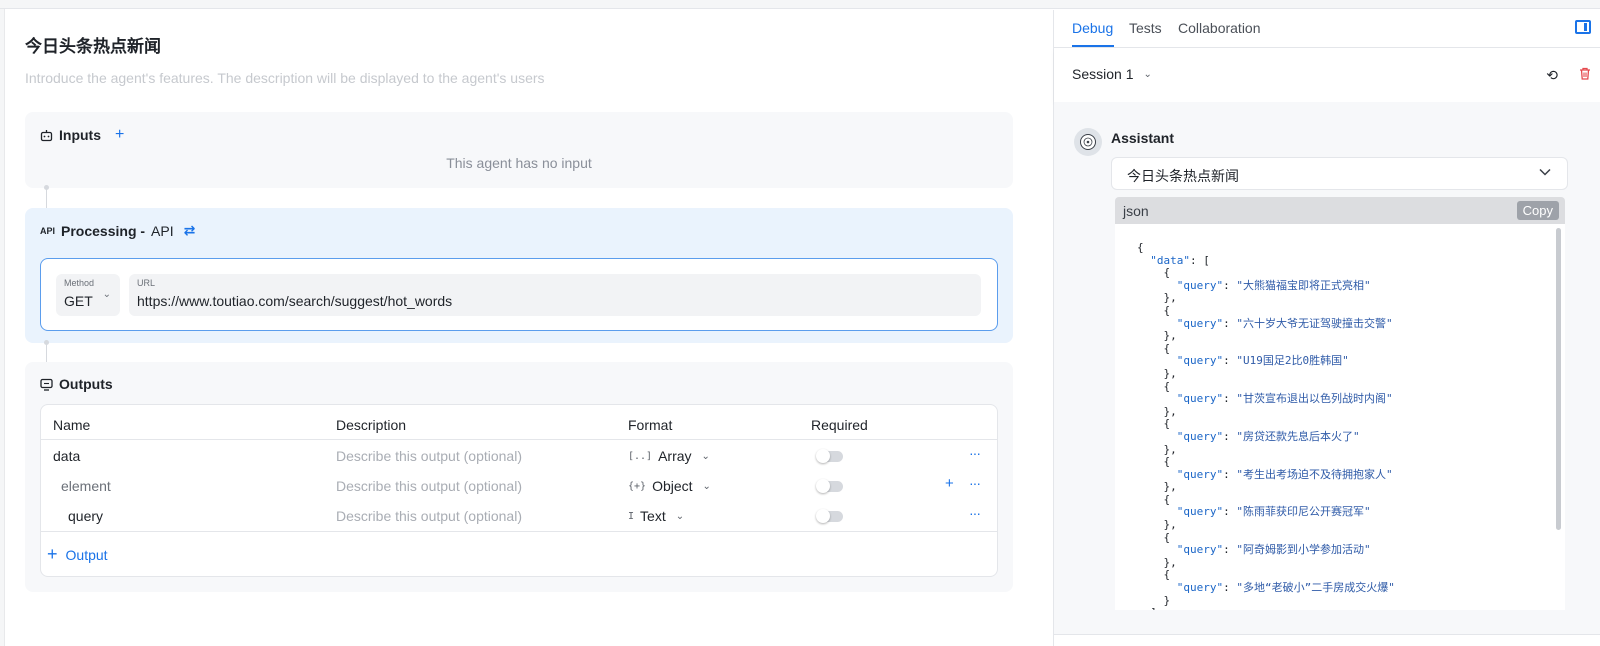 The height and width of the screenshot is (646, 1600). What do you see at coordinates (86, 486) in the screenshot?
I see `output-name: element` at bounding box center [86, 486].